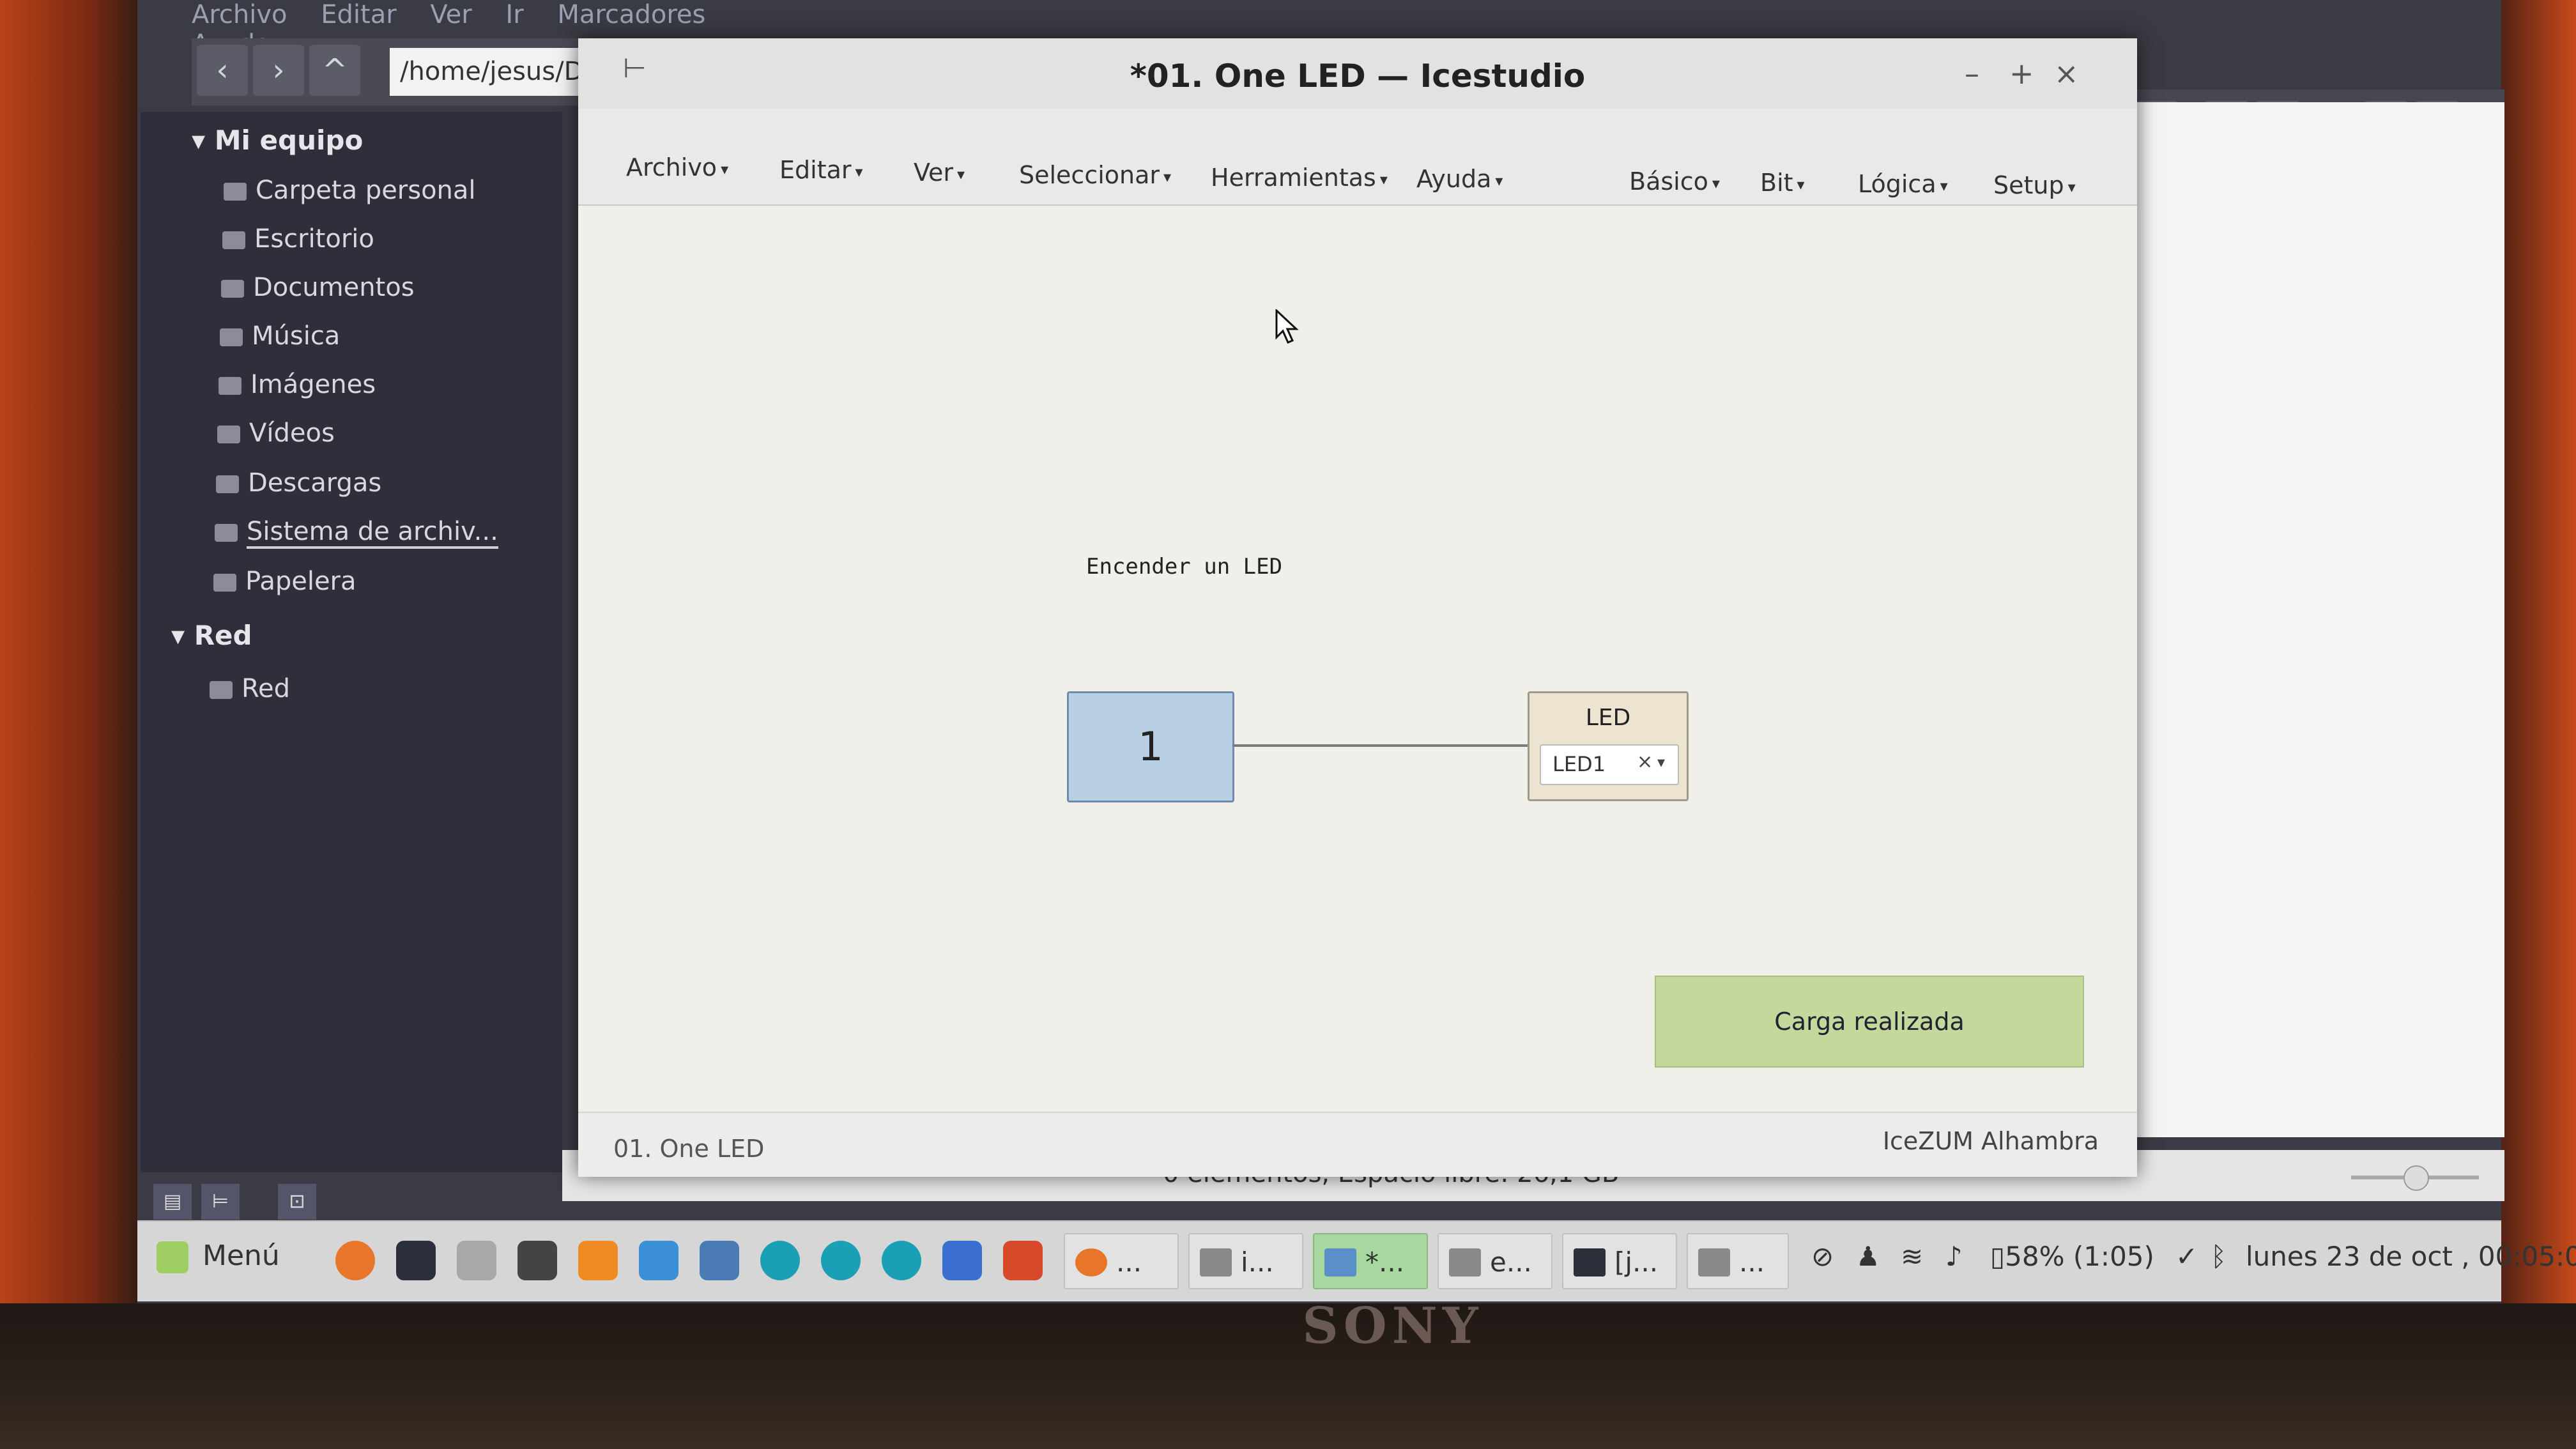  Describe the element at coordinates (240, 14) in the screenshot. I see `fm-menu-archivo: Archivo` at that location.